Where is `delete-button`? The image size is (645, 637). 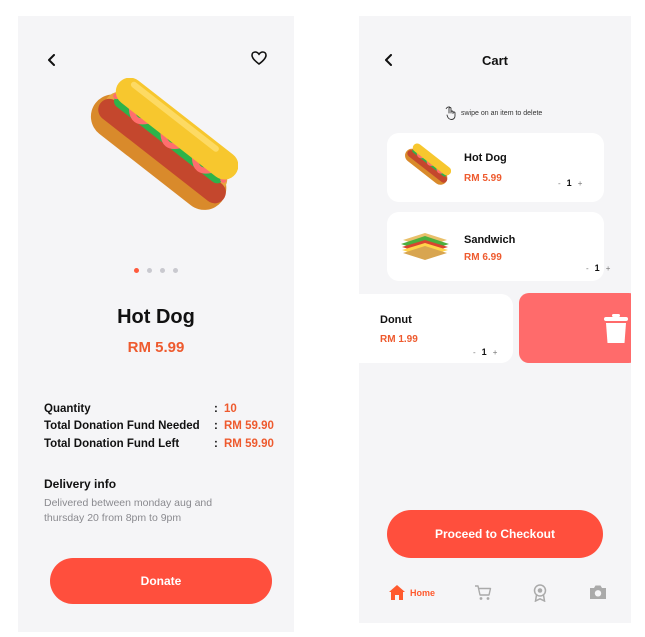
delete-button is located at coordinates (575, 328).